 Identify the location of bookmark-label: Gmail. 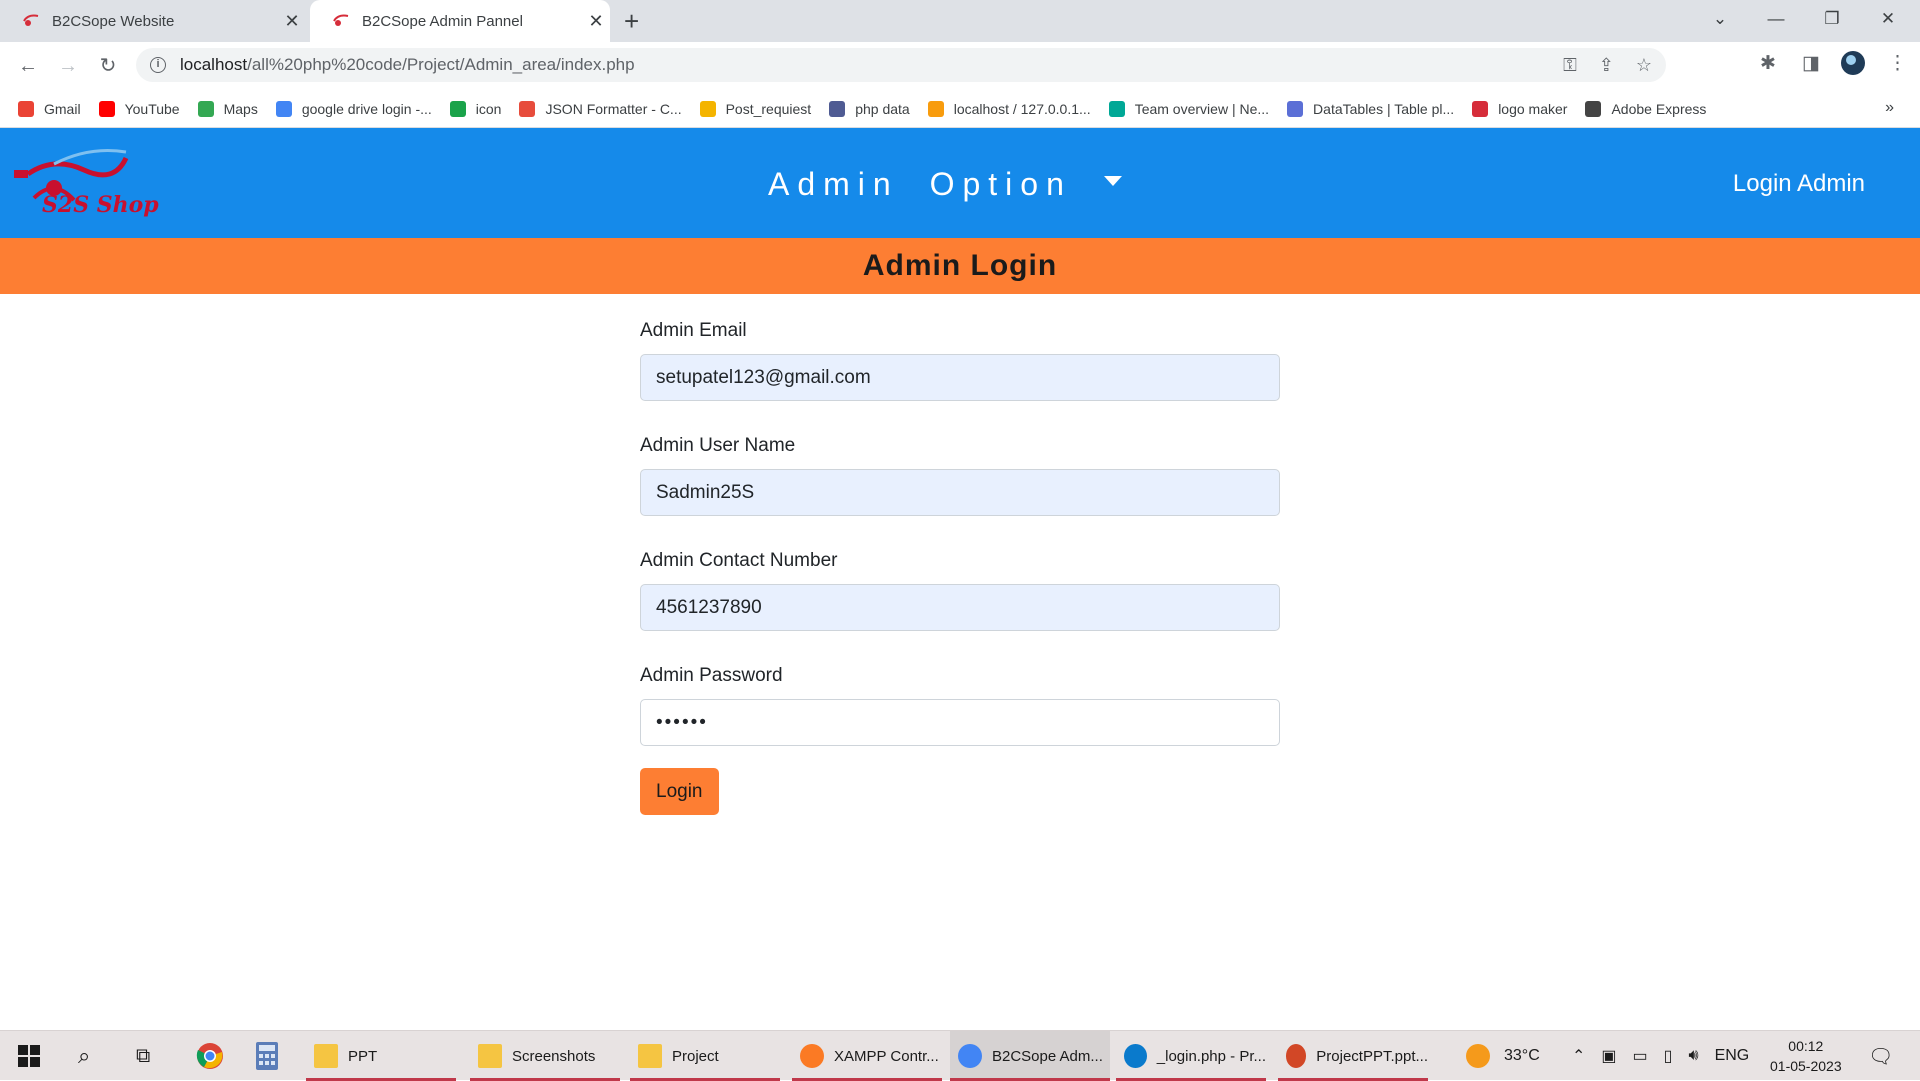
(62, 108).